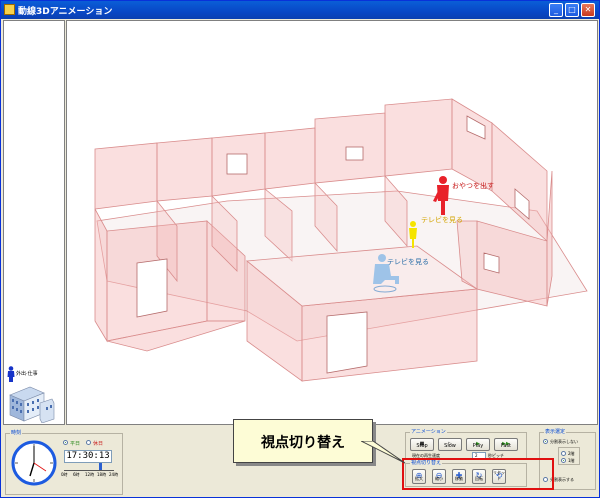 This screenshot has width=600, height=498. I want to click on play-label: Play, so click(478, 446).